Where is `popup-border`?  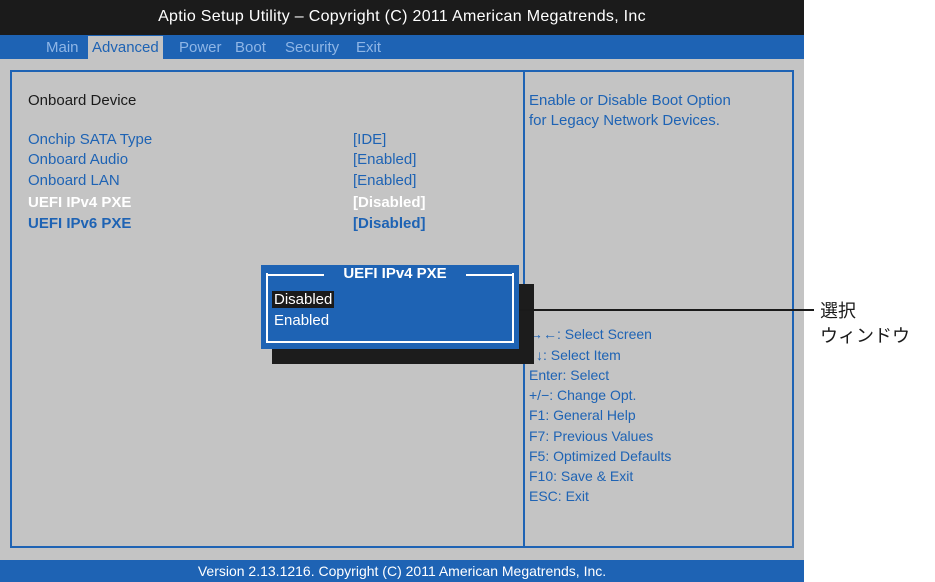 popup-border is located at coordinates (390, 308).